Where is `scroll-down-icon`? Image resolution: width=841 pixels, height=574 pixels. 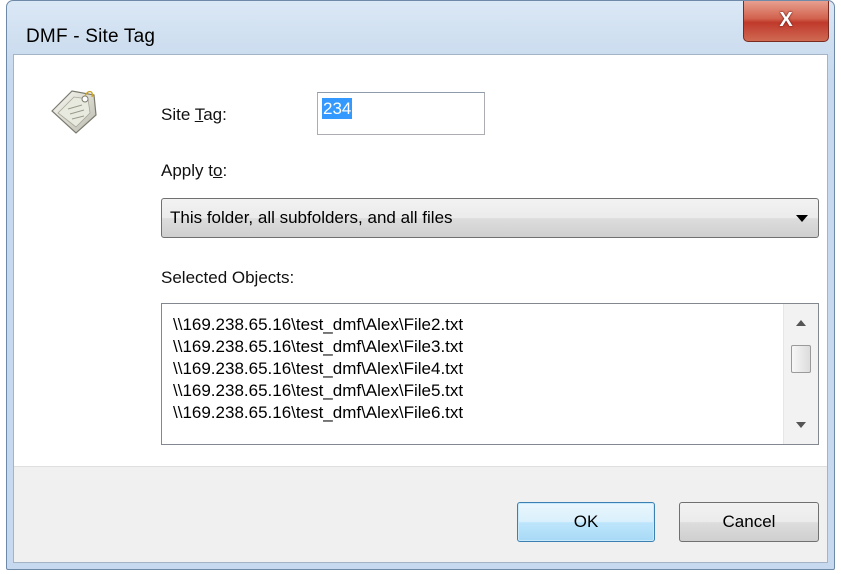 scroll-down-icon is located at coordinates (801, 425).